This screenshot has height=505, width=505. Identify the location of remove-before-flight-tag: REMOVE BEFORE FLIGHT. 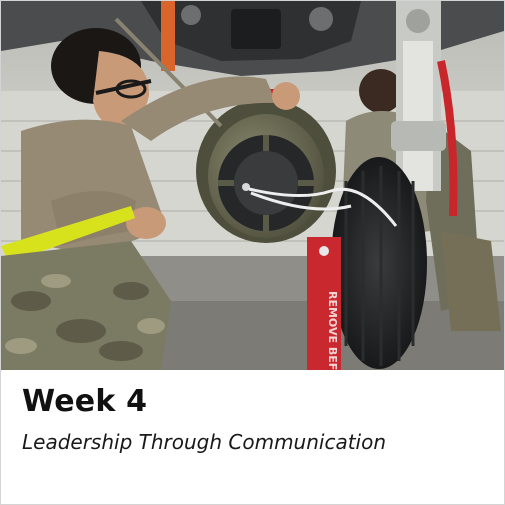
(332, 330).